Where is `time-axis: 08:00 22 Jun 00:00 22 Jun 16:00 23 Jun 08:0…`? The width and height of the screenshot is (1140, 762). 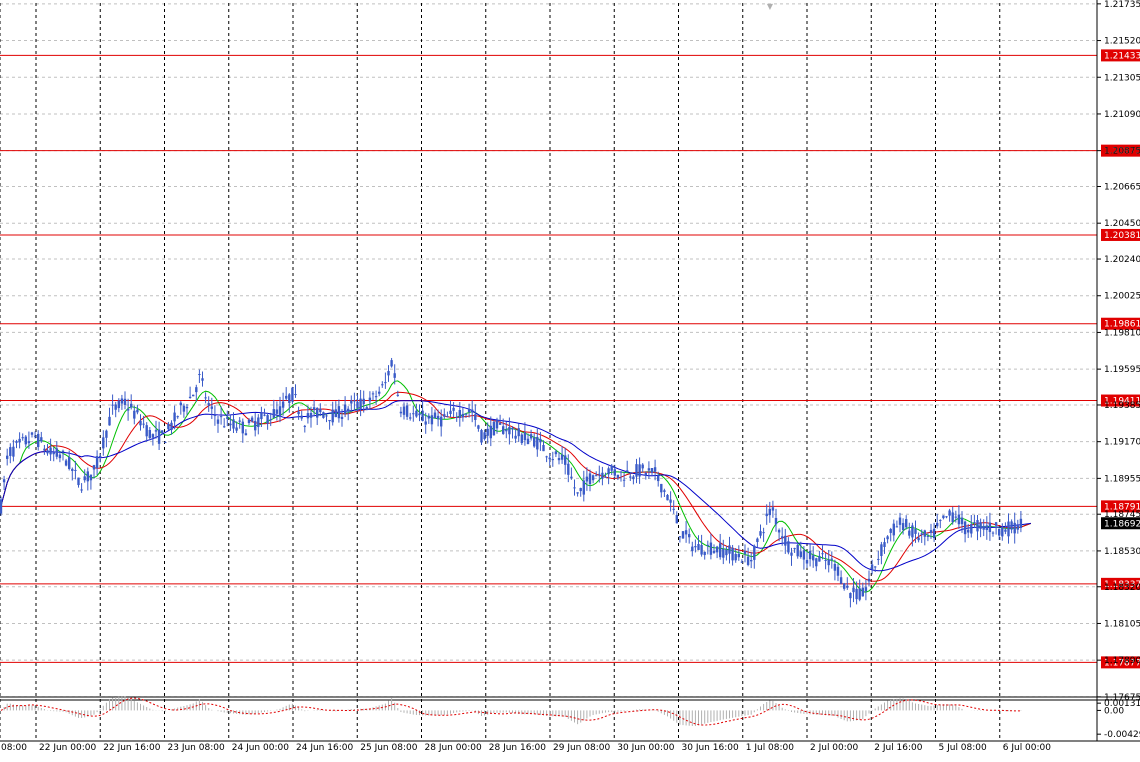 time-axis: 08:00 22 Jun 00:00 22 Jun 16:00 23 Jun 08:0… is located at coordinates (526, 748).